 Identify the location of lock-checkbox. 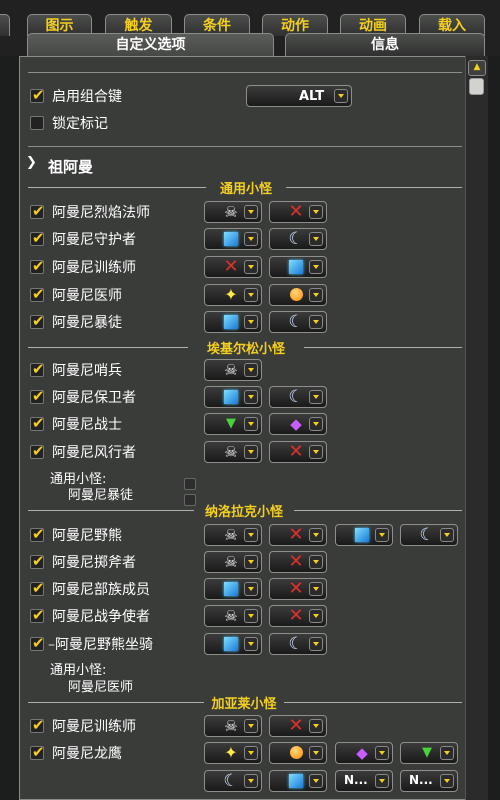
(37, 123).